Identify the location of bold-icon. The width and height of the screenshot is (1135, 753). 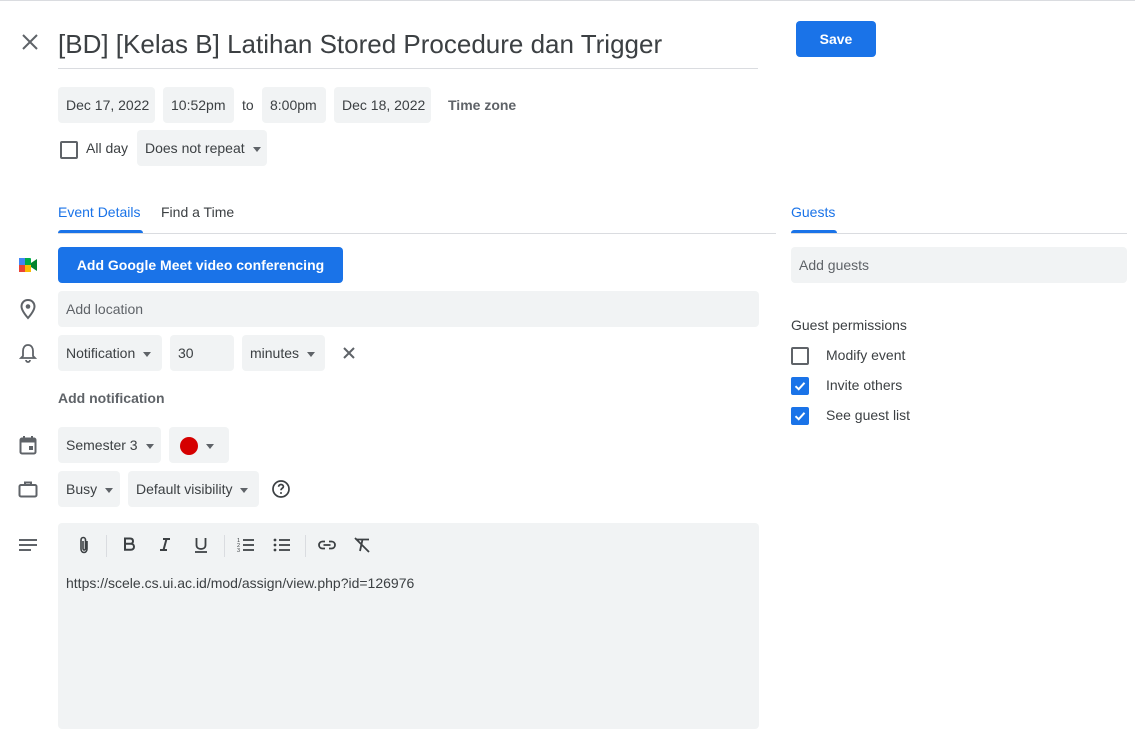
(129, 545).